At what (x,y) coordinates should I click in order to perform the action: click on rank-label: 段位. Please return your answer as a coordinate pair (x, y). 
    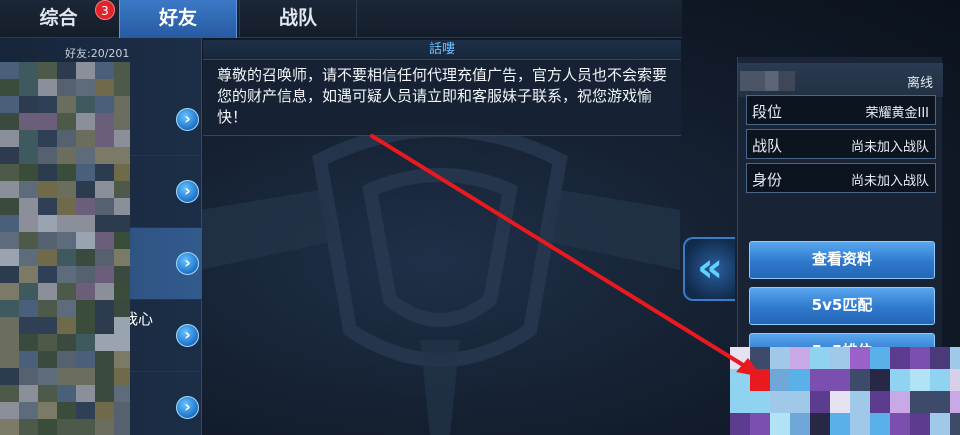
    Looking at the image, I should click on (767, 112).